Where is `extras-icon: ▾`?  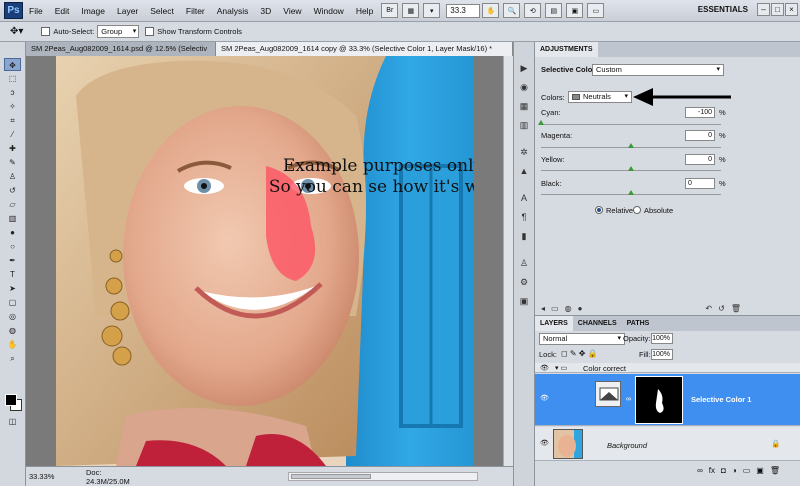 extras-icon: ▾ is located at coordinates (432, 10).